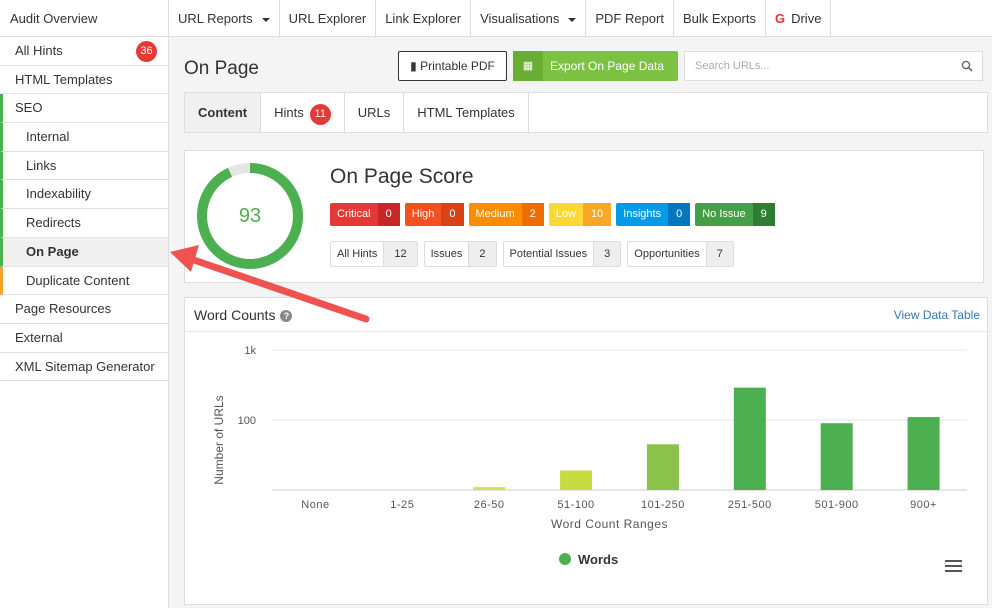  What do you see at coordinates (247, 421) in the screenshot?
I see `y-tick-label: 100` at bounding box center [247, 421].